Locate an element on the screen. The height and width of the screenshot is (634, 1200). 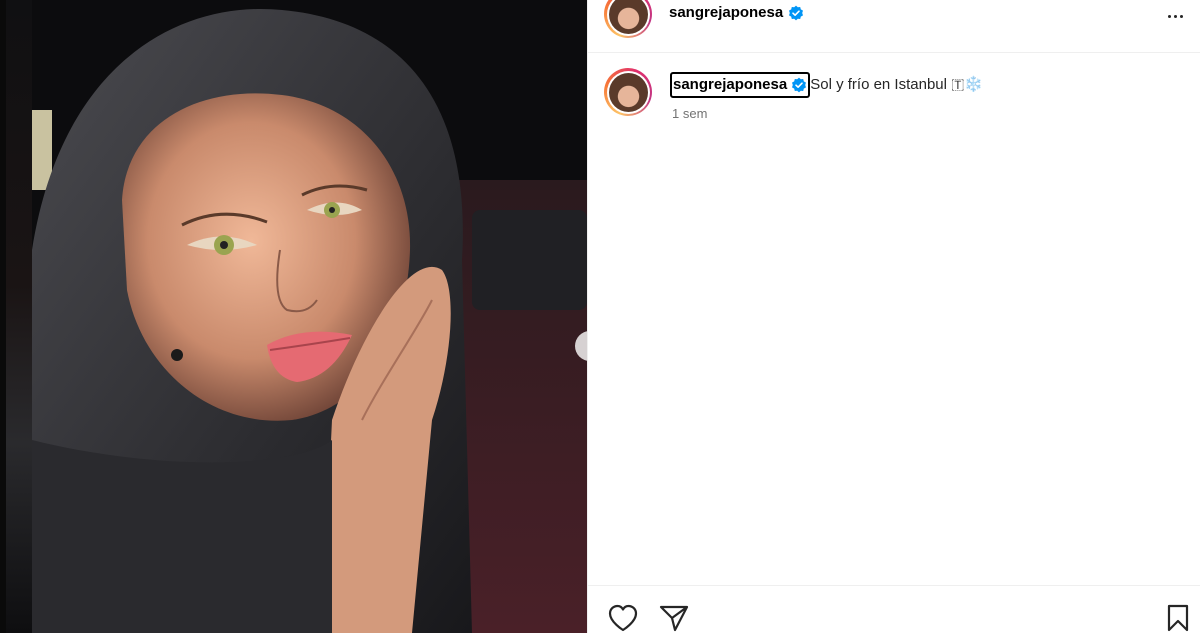
caption-username-text: sangrejaponesa is located at coordinates (730, 85).